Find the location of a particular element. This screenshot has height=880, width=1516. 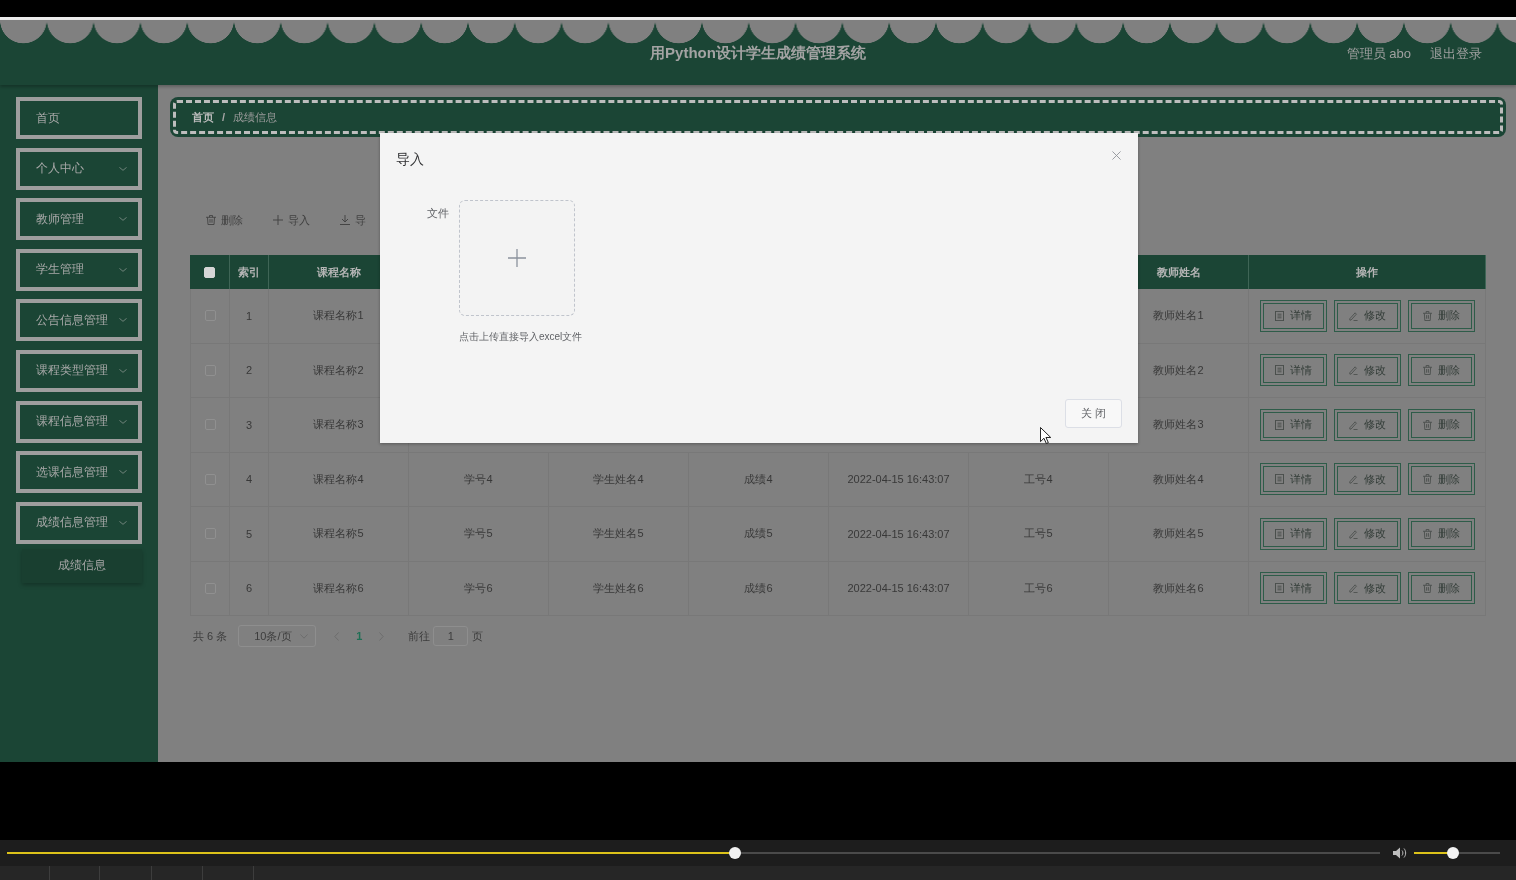

sidebar-item: 成绩信息管理 is located at coordinates (79, 522).